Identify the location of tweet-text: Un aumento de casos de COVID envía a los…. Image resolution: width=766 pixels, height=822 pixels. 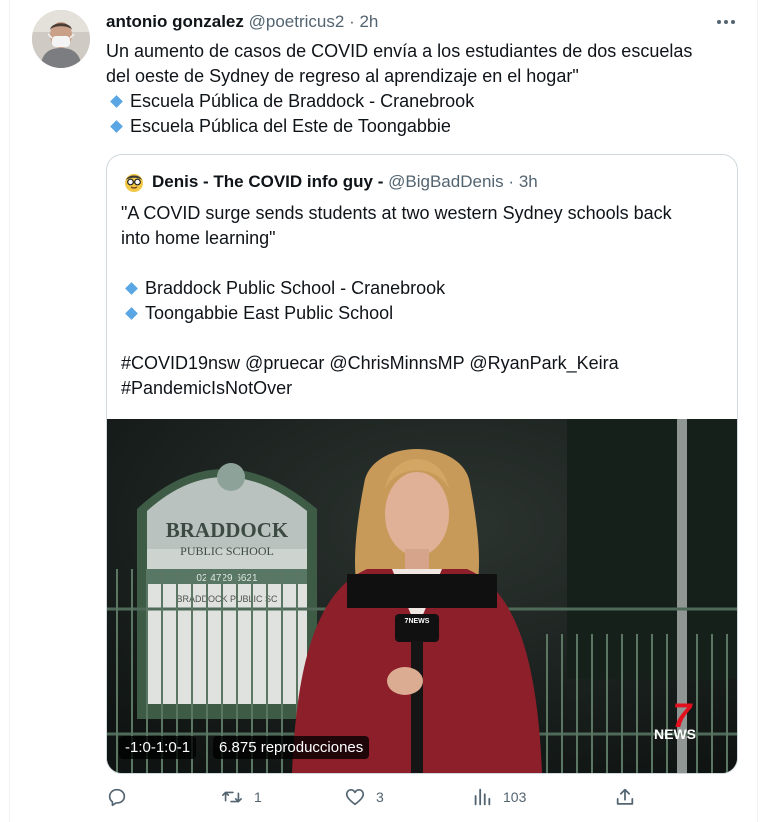
(421, 89).